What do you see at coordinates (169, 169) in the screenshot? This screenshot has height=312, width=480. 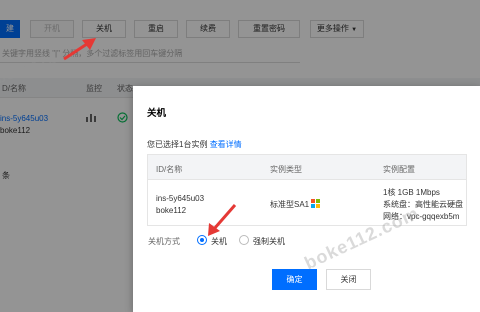 I see `col-id-name: ID/名称` at bounding box center [169, 169].